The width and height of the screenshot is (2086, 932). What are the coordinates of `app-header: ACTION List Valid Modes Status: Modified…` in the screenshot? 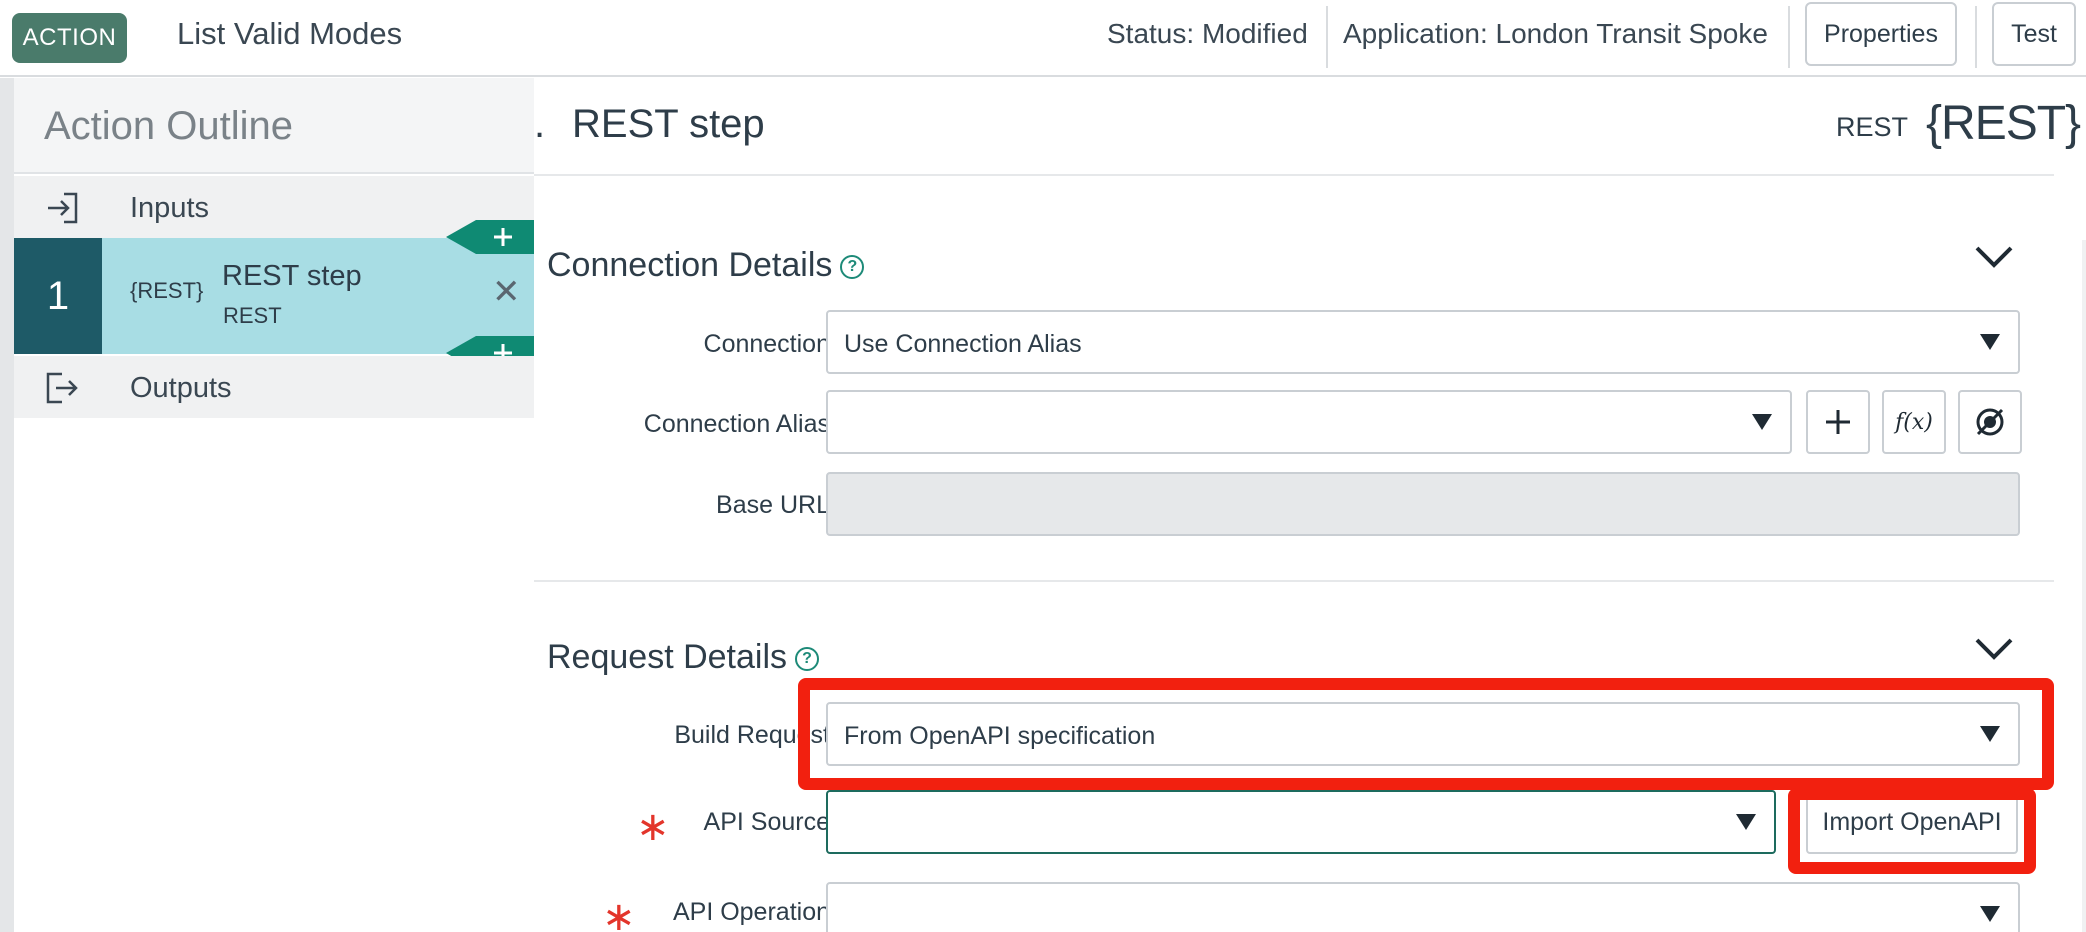 It's located at (1043, 38).